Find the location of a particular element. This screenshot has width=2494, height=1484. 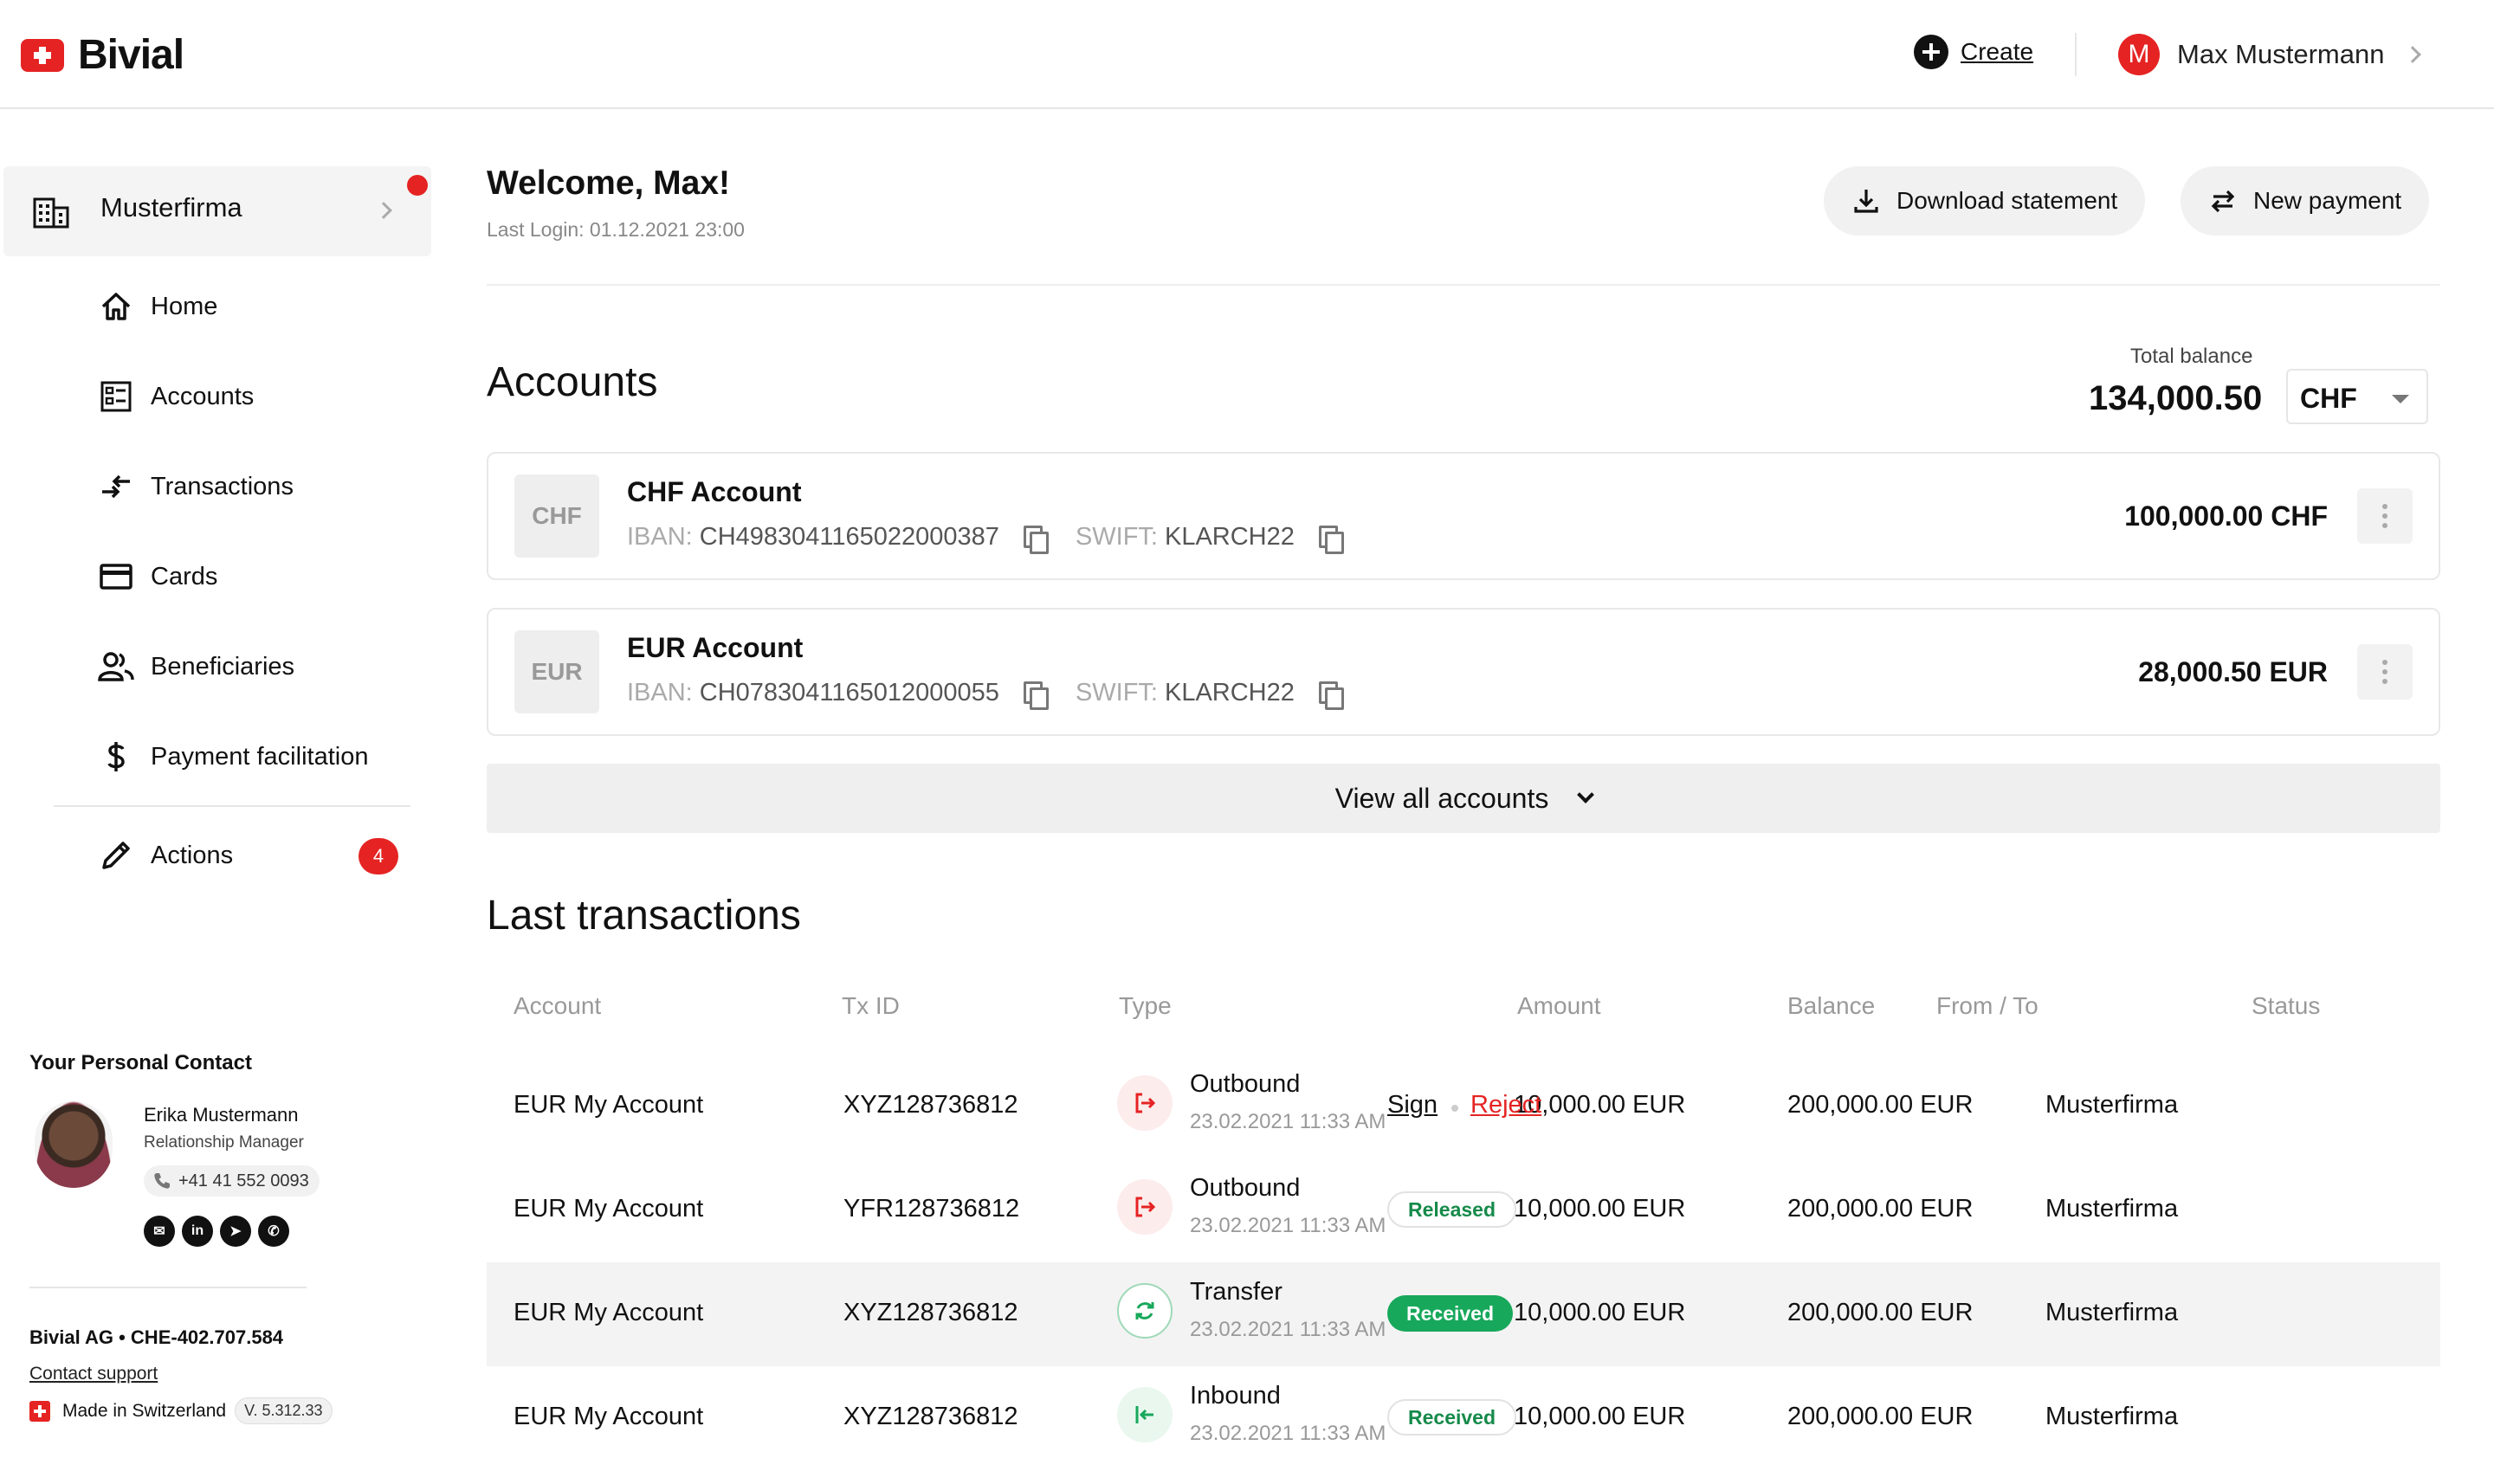

view-all-accounts-button: View all accounts is located at coordinates (1463, 798).